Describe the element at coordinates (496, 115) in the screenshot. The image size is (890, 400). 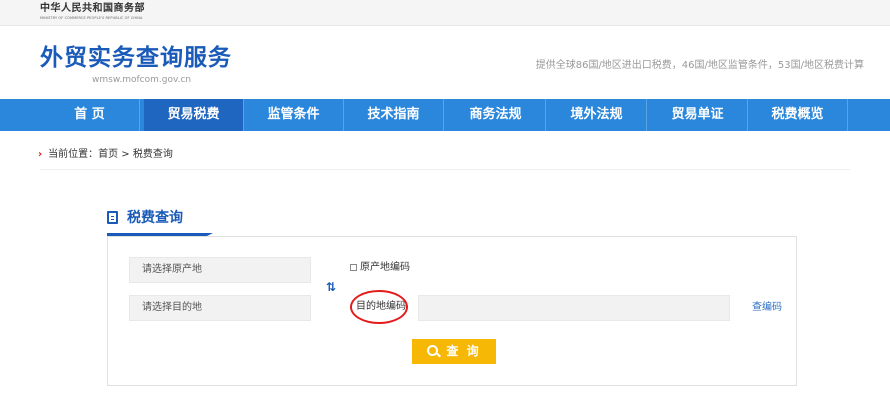
I see `nav-commerce-laws: 商务法规` at that location.